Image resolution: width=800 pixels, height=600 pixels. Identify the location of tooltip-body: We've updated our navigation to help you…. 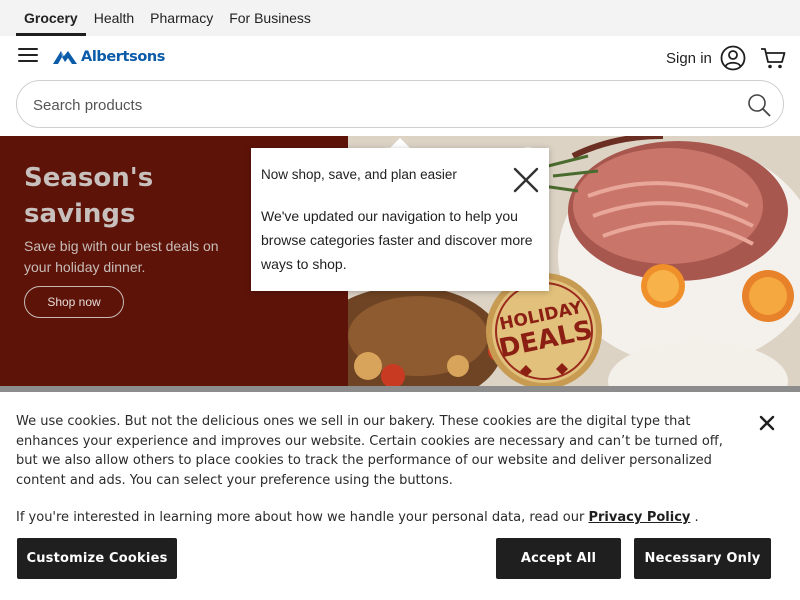
(397, 240).